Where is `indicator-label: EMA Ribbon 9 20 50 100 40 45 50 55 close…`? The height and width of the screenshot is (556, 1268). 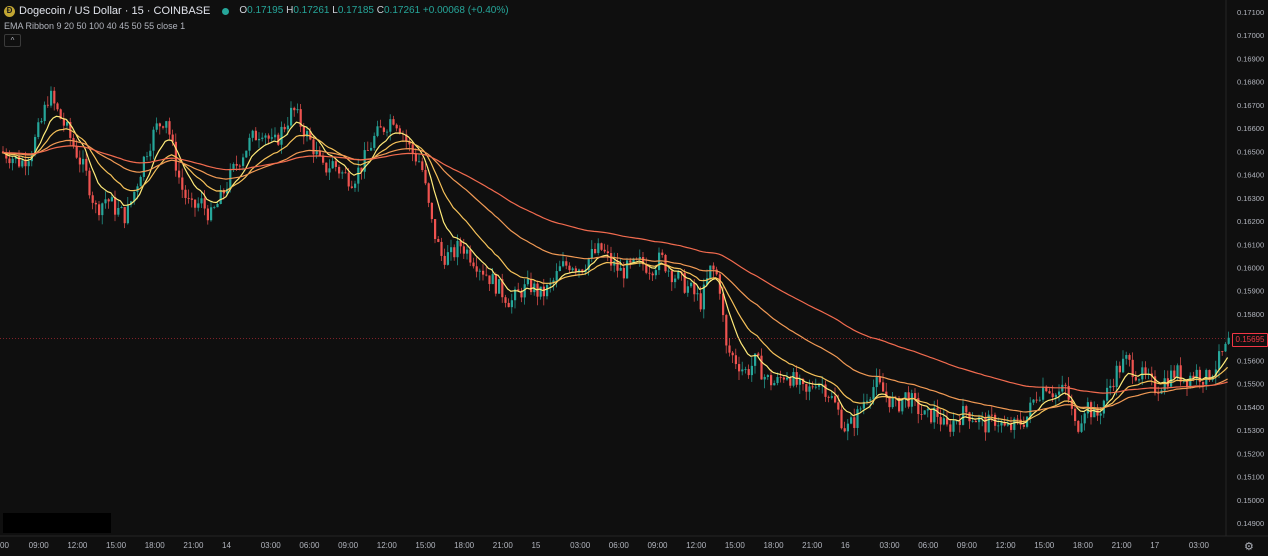
indicator-label: EMA Ribbon 9 20 50 100 40 45 50 55 close… is located at coordinates (256, 26).